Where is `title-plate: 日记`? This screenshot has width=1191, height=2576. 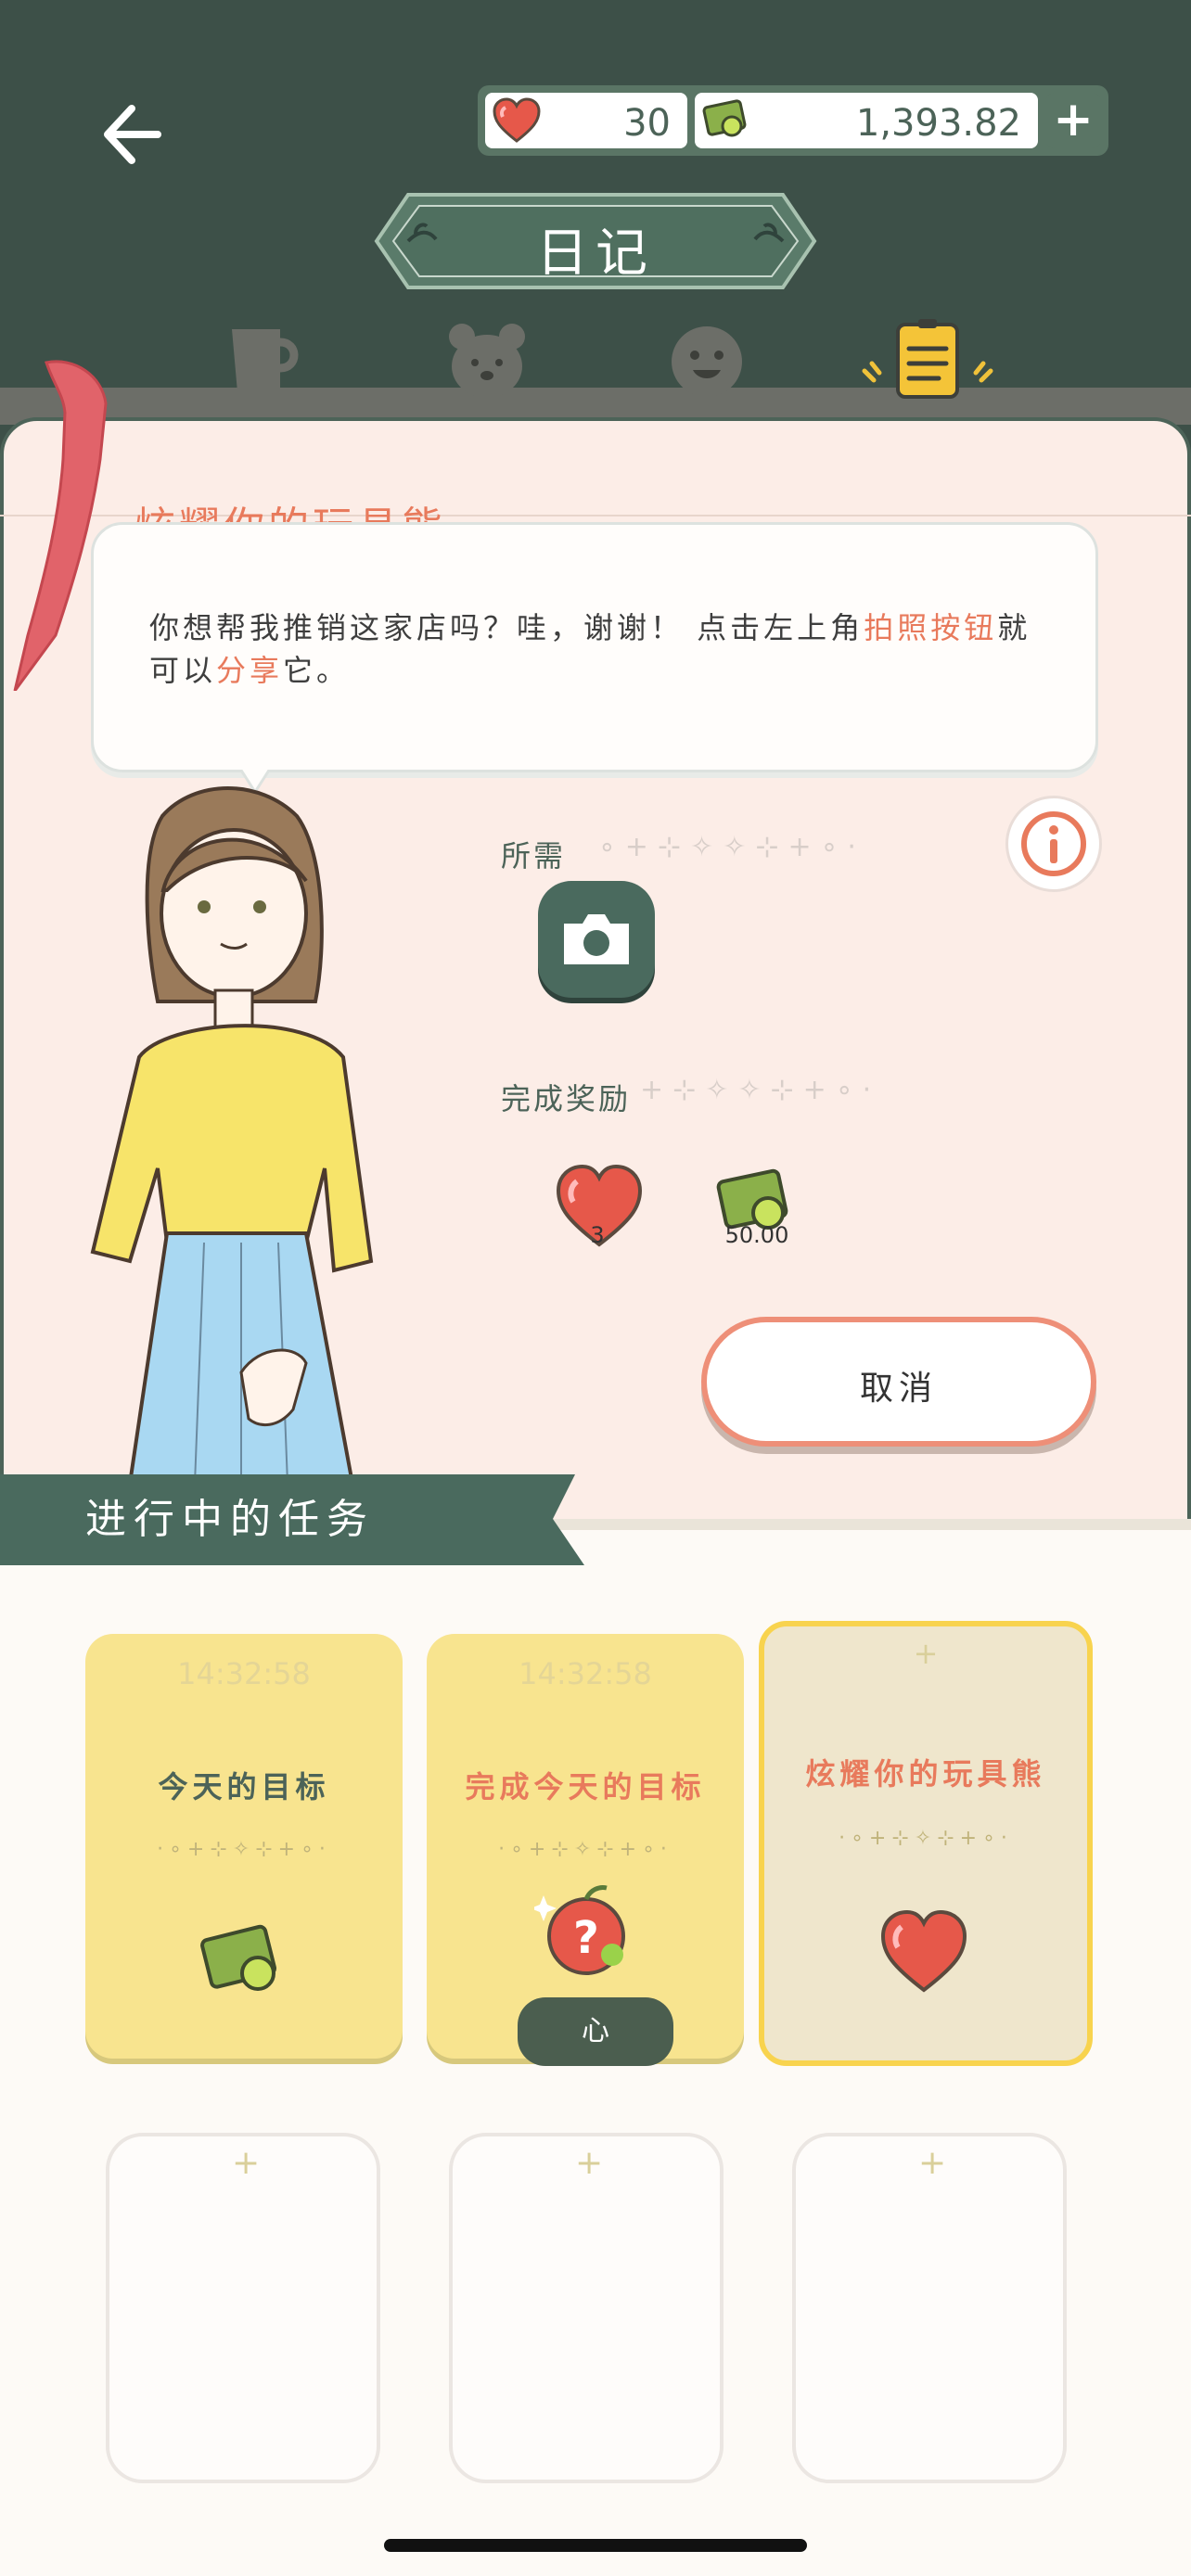
title-plate: 日记 is located at coordinates (595, 241).